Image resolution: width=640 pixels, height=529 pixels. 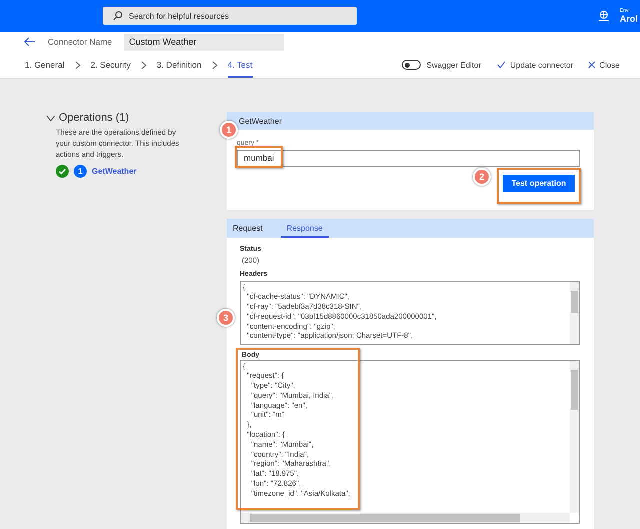 I want to click on response-tab: Response, so click(x=304, y=228).